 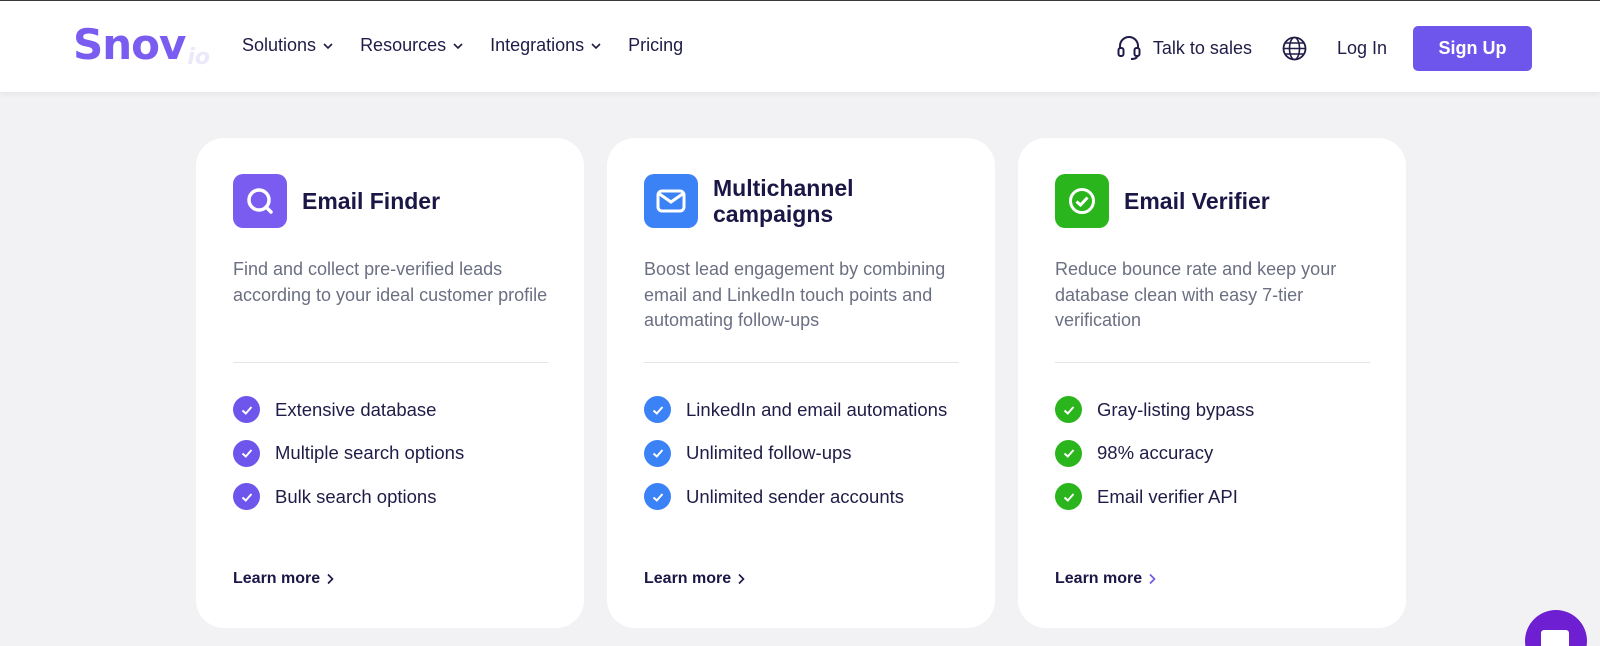 I want to click on main-nav: Solutions Resources Integrations Pricing, so click(x=475, y=45).